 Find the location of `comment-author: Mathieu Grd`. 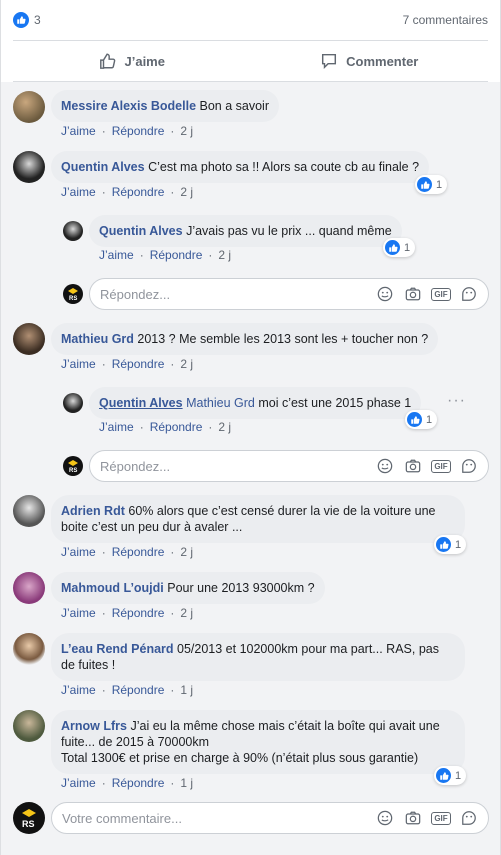

comment-author: Mathieu Grd is located at coordinates (97, 339).